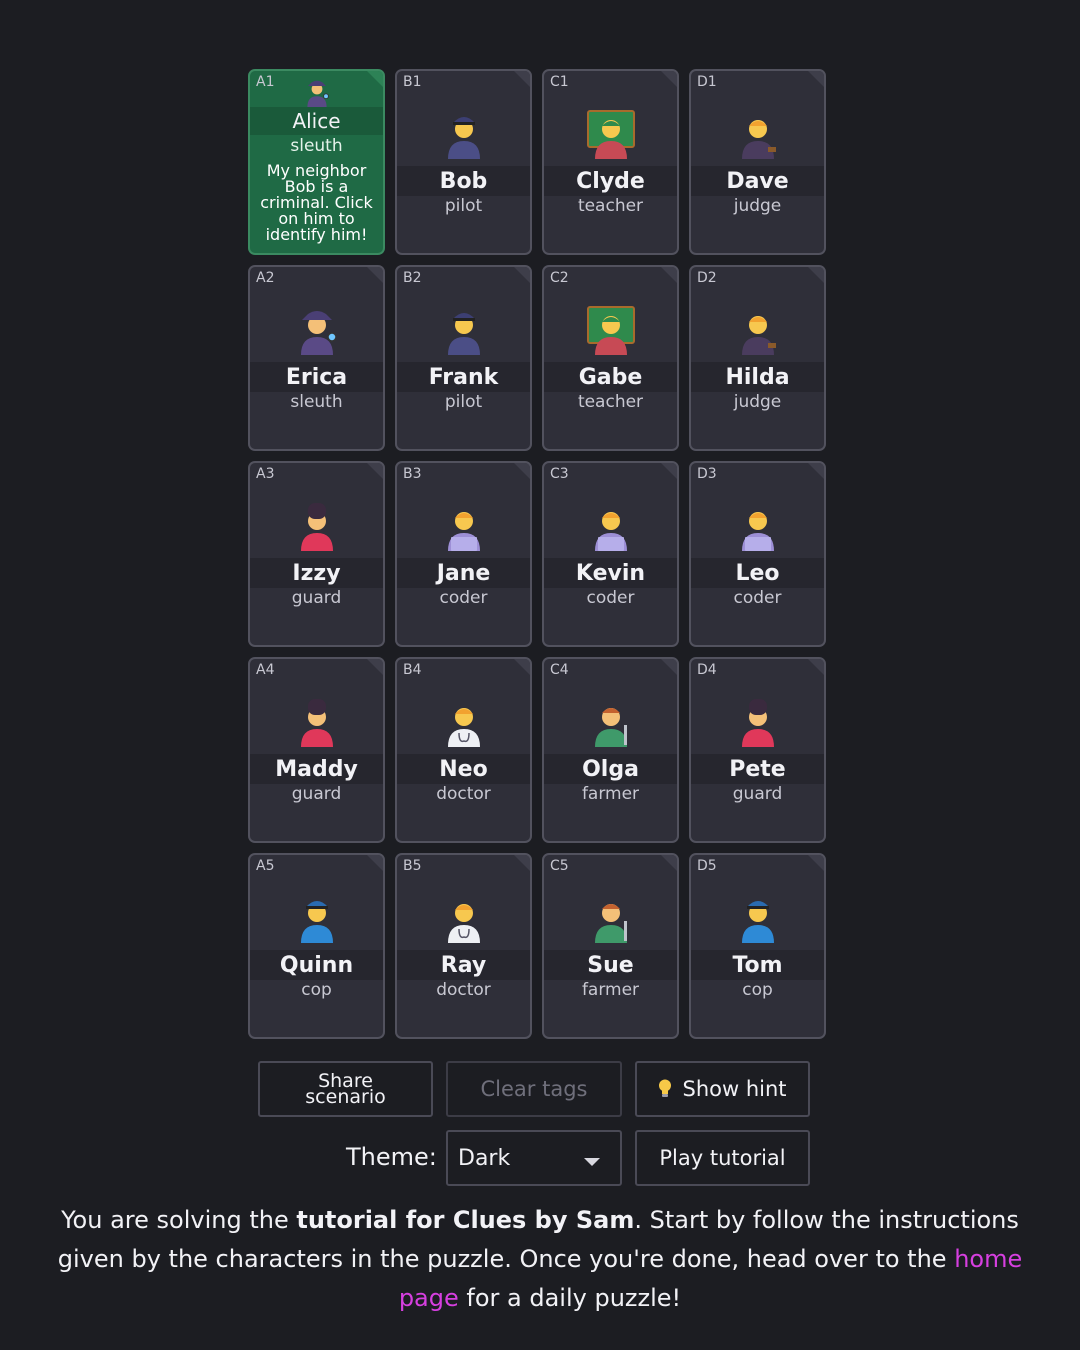  I want to click on card-b3: B3 Jane coder, so click(463, 554).